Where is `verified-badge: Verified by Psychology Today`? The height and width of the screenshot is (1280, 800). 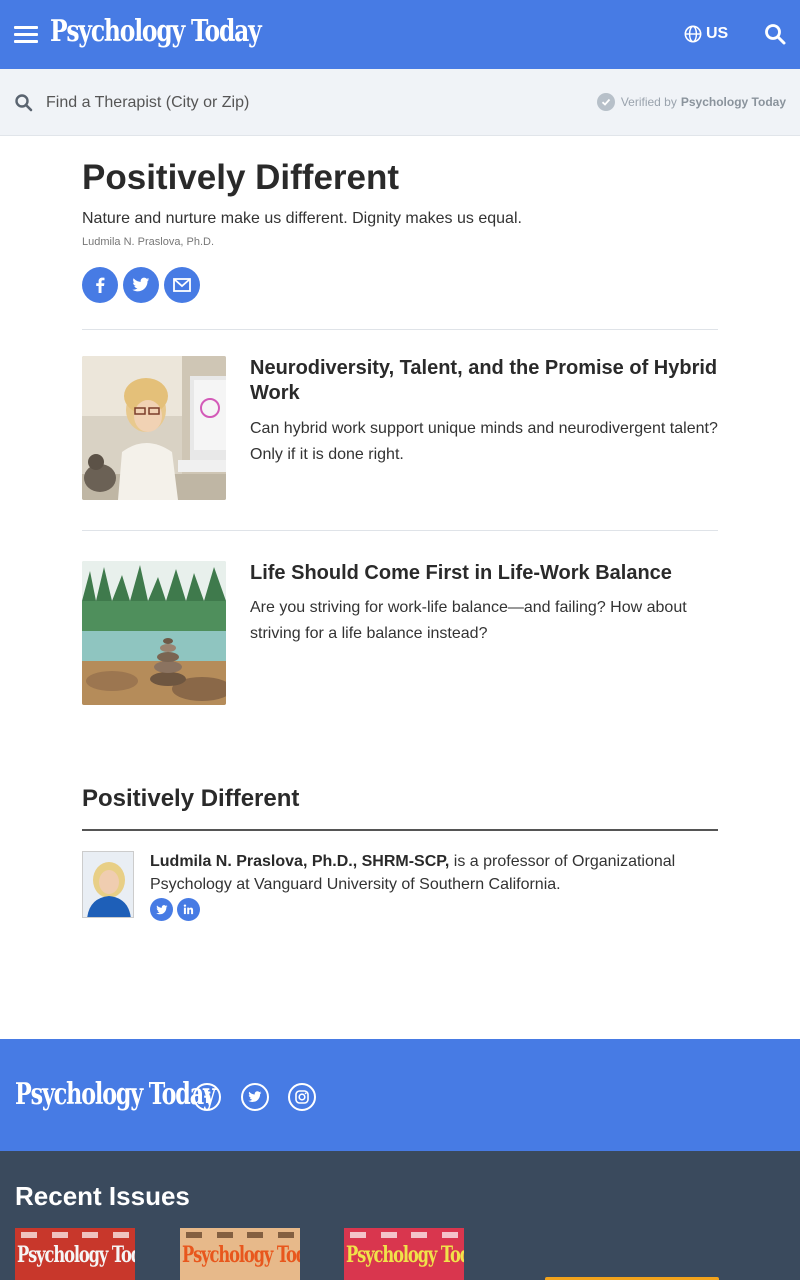
verified-badge: Verified by Psychology Today is located at coordinates (691, 102).